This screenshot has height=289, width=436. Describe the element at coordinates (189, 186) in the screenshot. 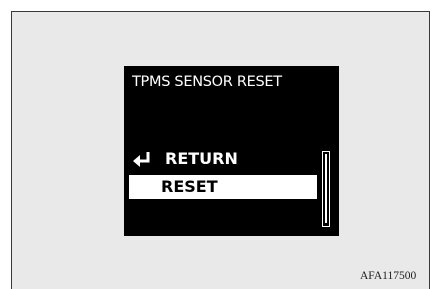

I see `menu-item-reset-label: RESET` at that location.